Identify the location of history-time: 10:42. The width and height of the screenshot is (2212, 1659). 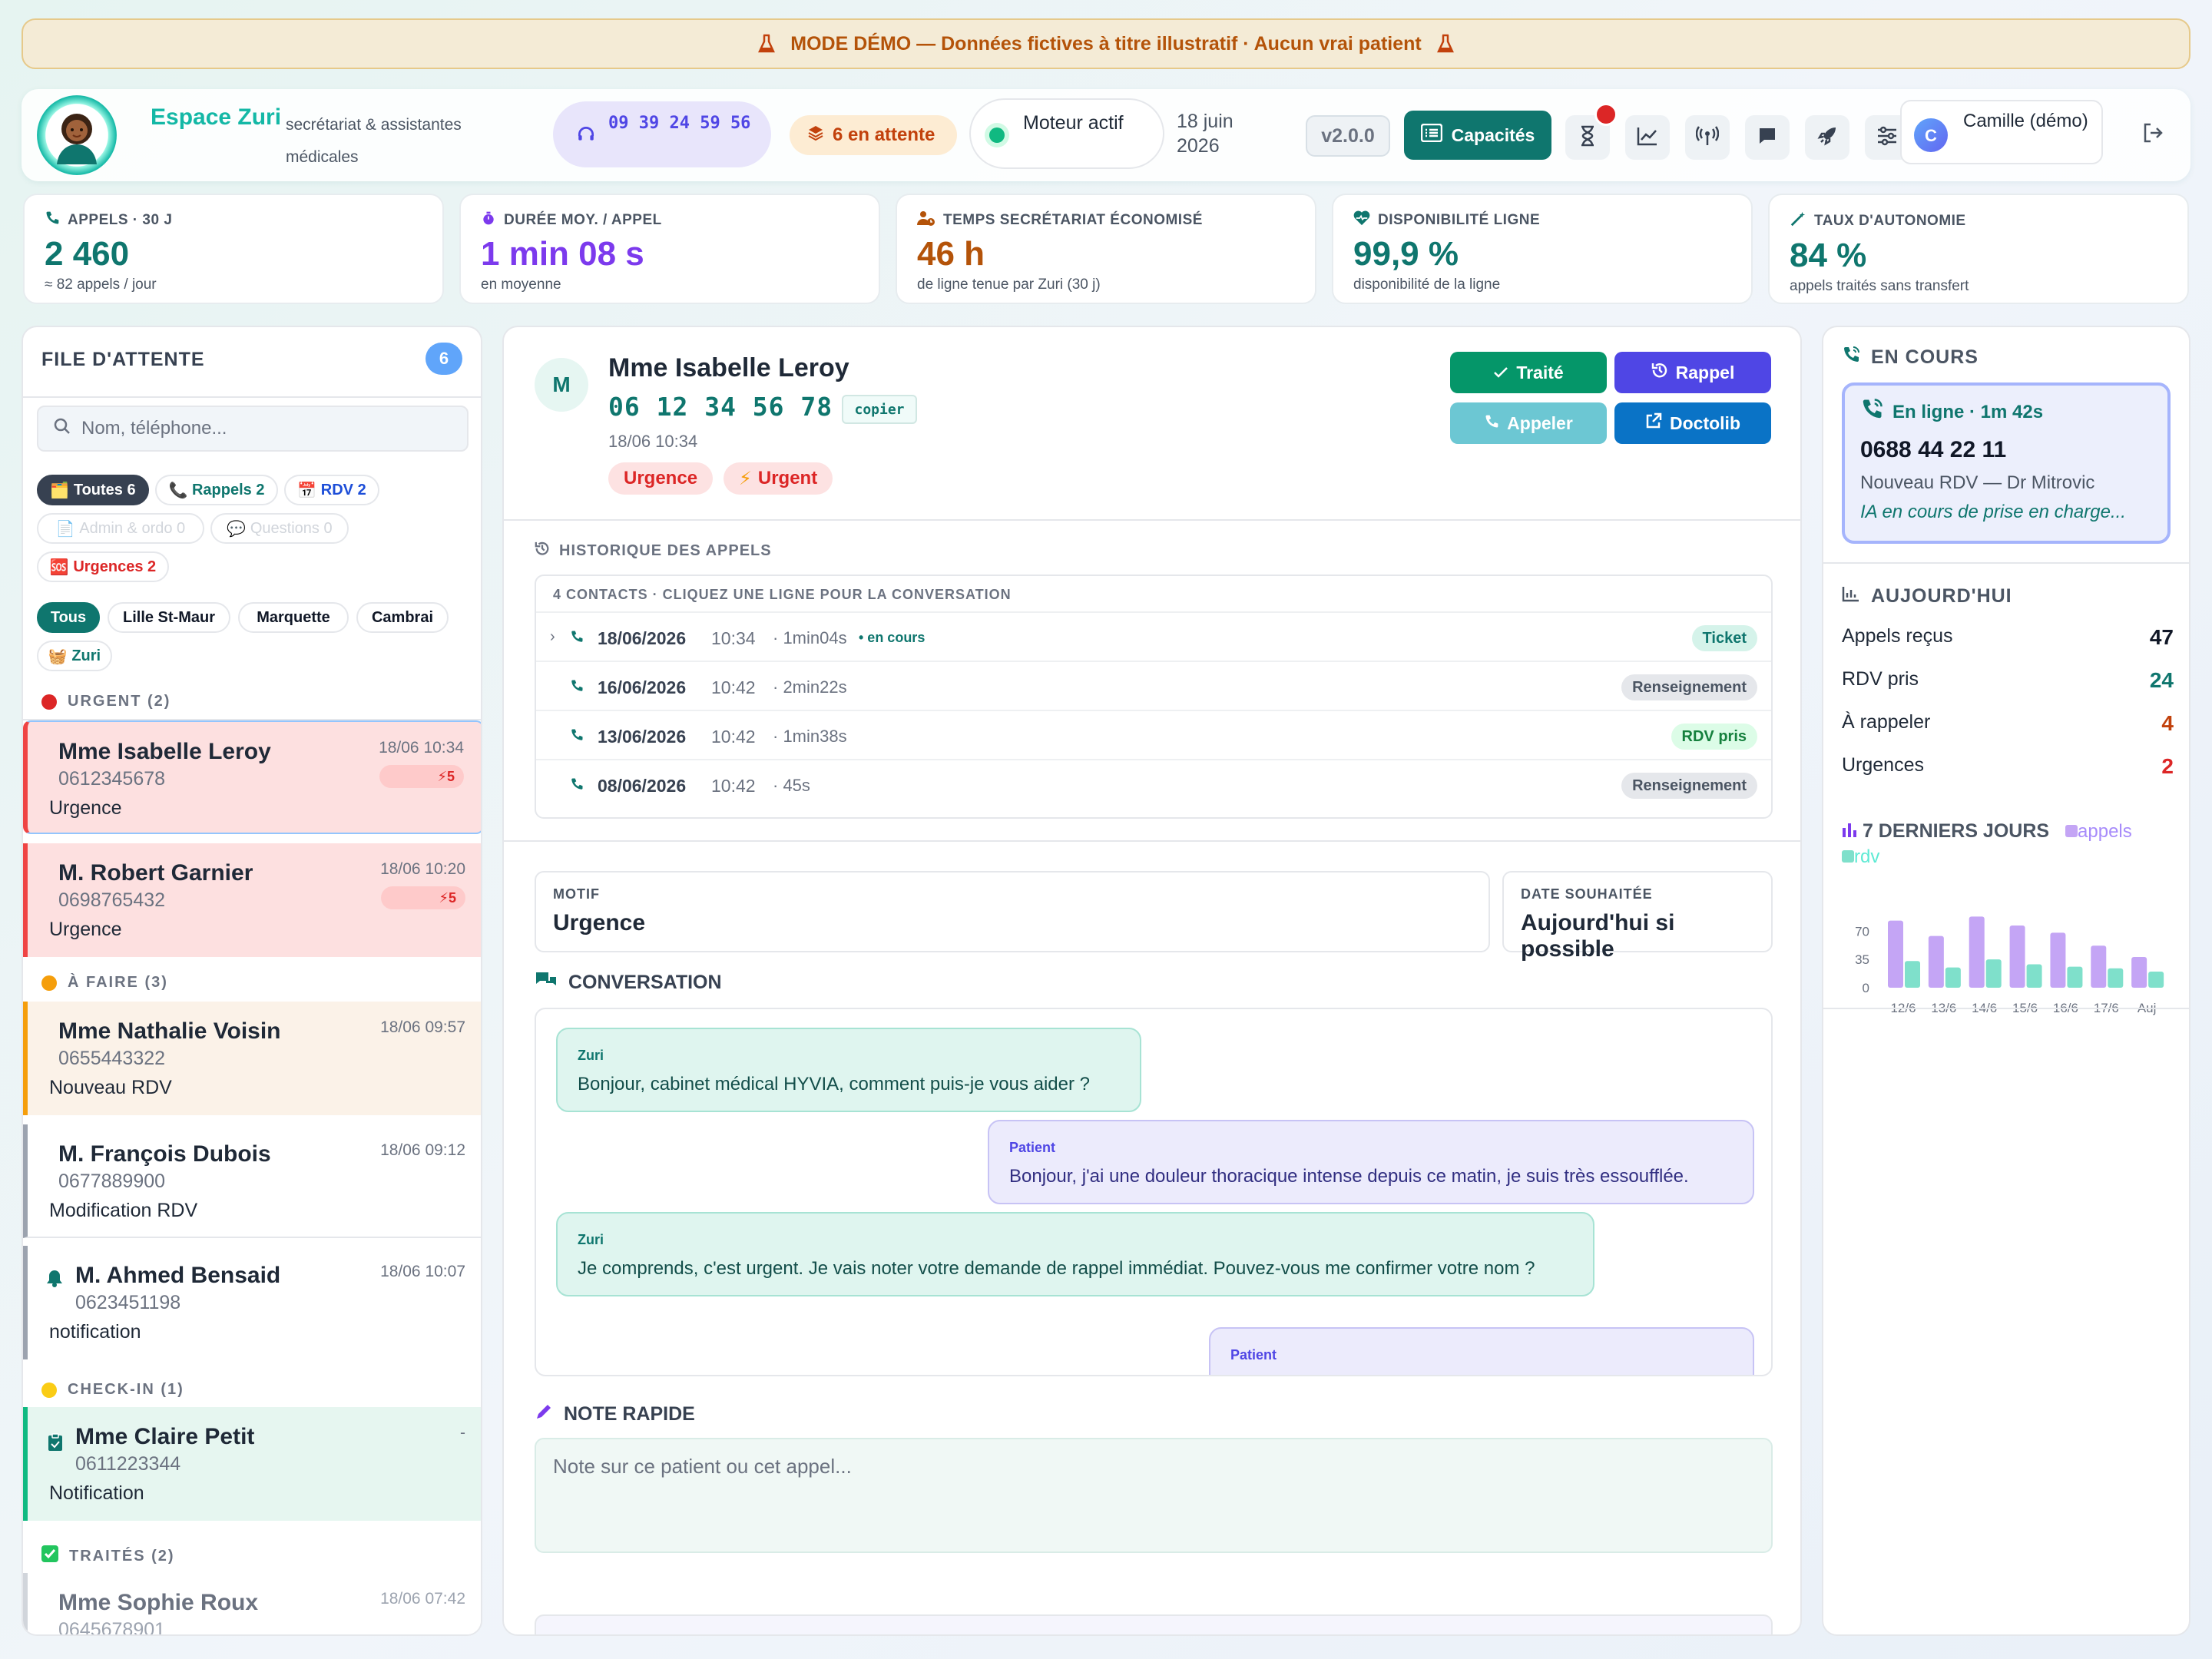
(733, 786).